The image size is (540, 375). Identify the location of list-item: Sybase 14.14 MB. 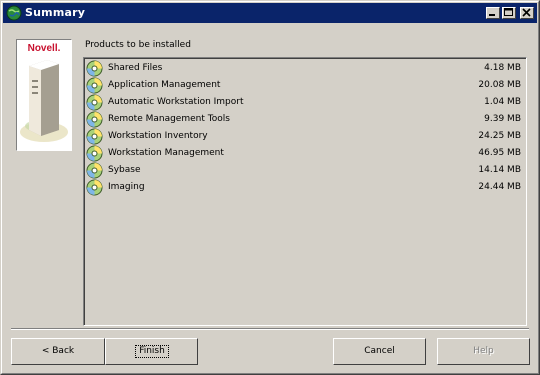
(304, 170).